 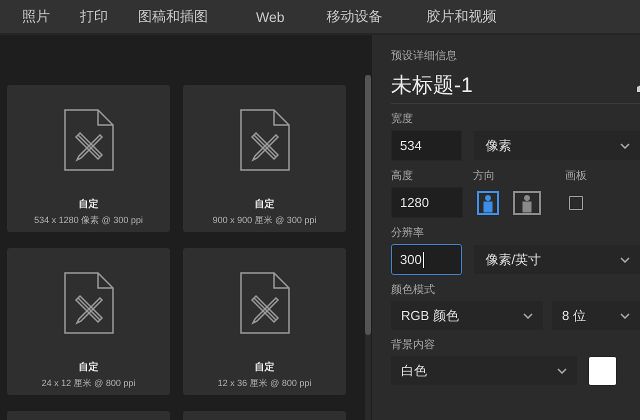 What do you see at coordinates (461, 17) in the screenshot?
I see `preset-category-tab: 胶片和视频` at bounding box center [461, 17].